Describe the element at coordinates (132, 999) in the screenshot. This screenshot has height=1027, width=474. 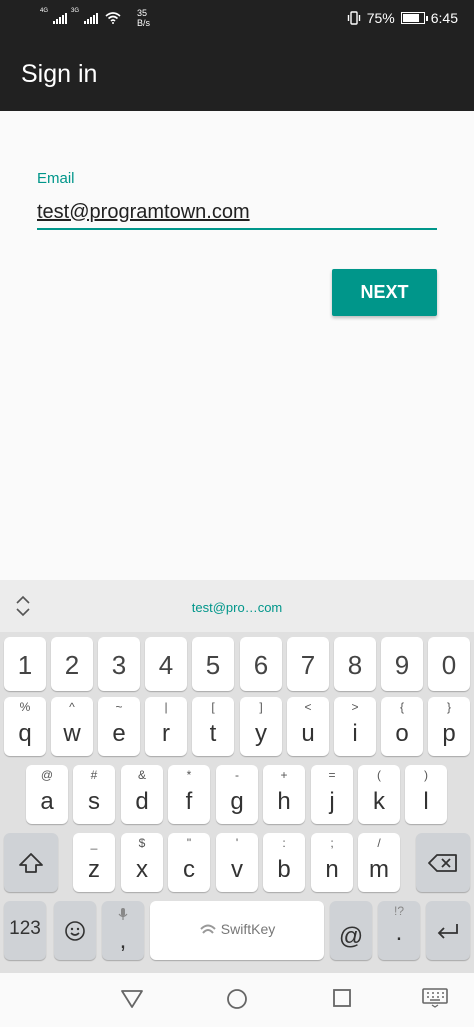
I see `back-nav-icon` at that location.